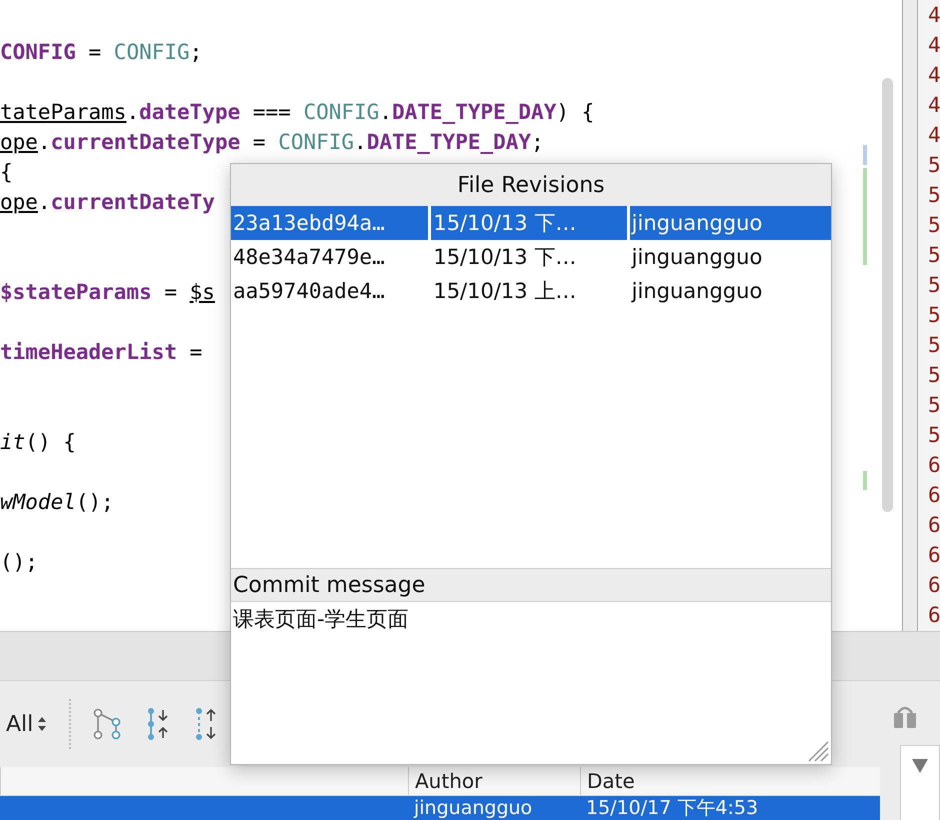  What do you see at coordinates (887, 295) in the screenshot?
I see `scrollbar-thumb` at bounding box center [887, 295].